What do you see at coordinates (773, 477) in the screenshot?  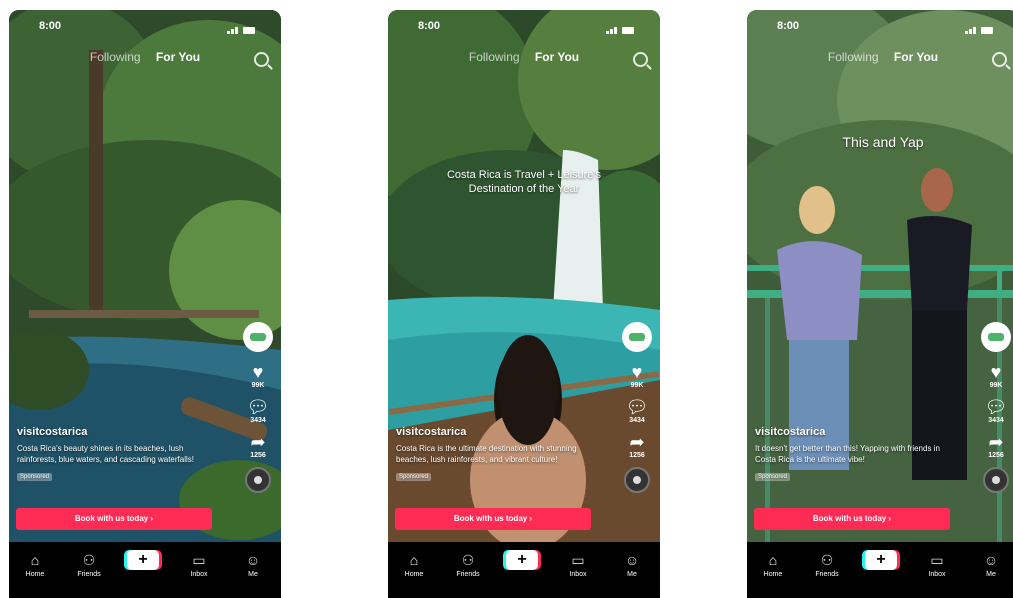 I see `sponsored-badge: Sponsored` at bounding box center [773, 477].